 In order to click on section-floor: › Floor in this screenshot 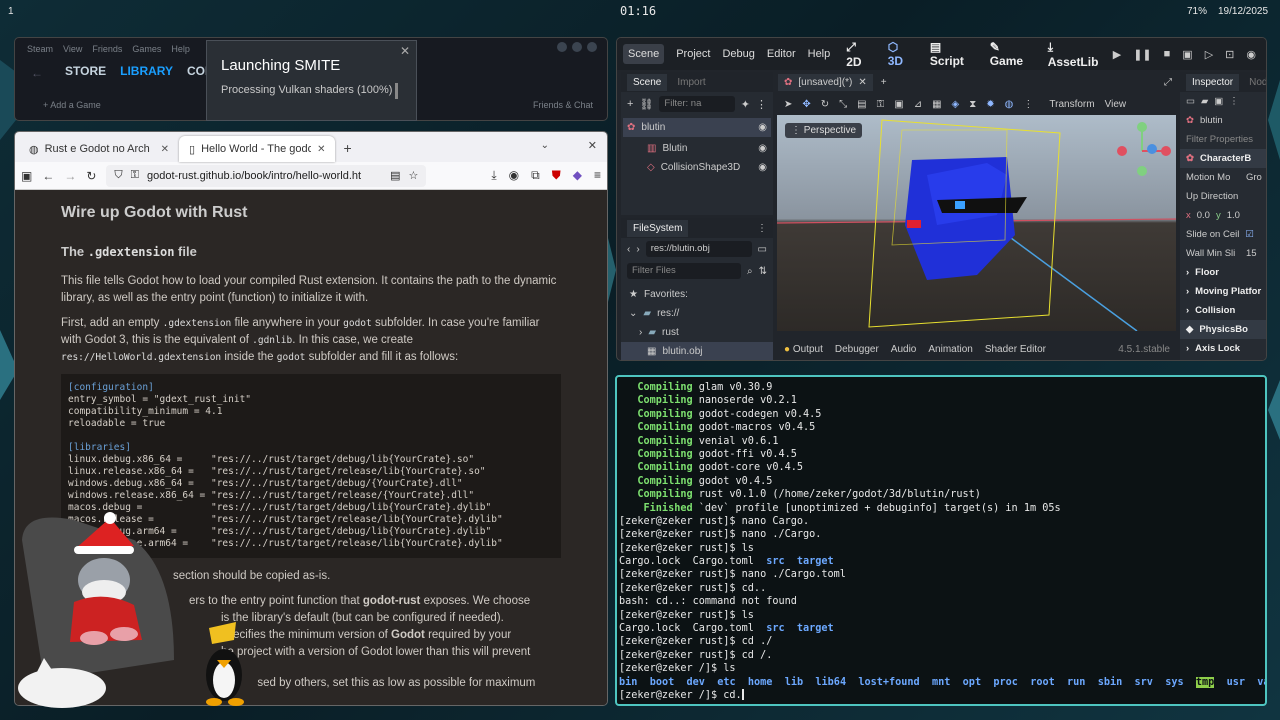, I will do `click(1223, 272)`.